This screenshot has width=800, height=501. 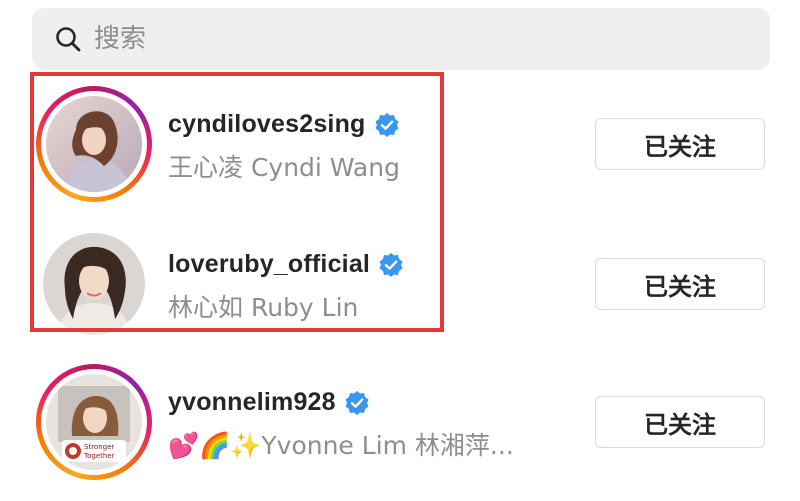 What do you see at coordinates (68, 39) in the screenshot?
I see `search-icon` at bounding box center [68, 39].